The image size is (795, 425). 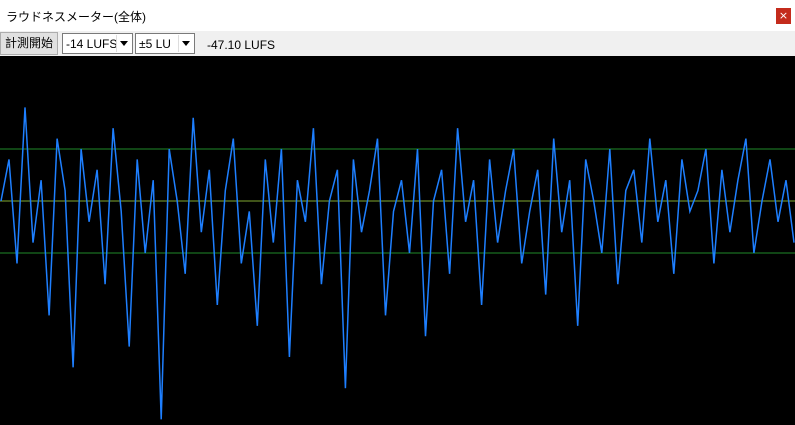 What do you see at coordinates (155, 44) in the screenshot?
I see `range-value: ±5 LU` at bounding box center [155, 44].